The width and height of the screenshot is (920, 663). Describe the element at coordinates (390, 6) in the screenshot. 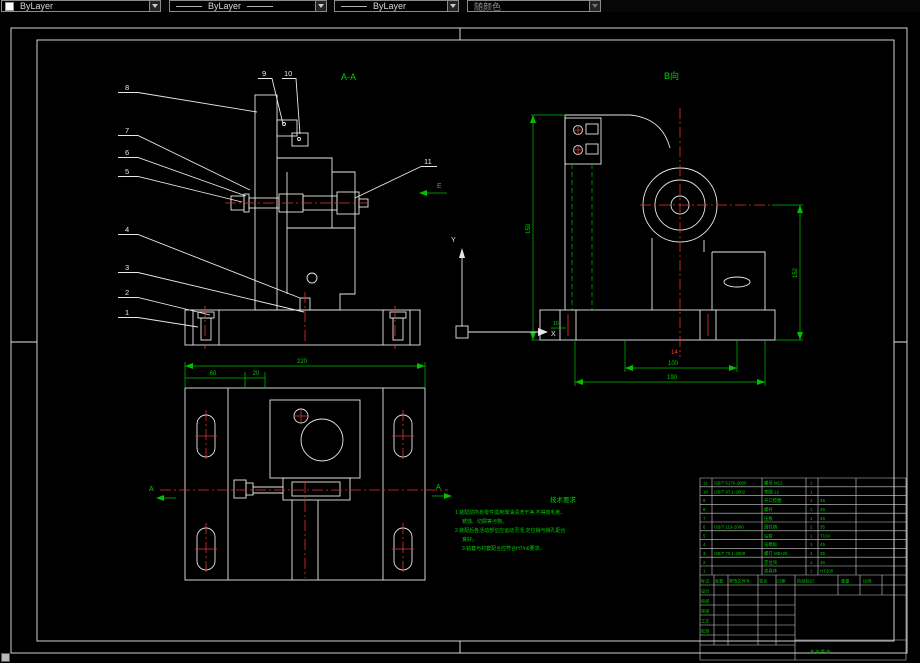

I see `lineweight-combo-value: ByLayer` at that location.